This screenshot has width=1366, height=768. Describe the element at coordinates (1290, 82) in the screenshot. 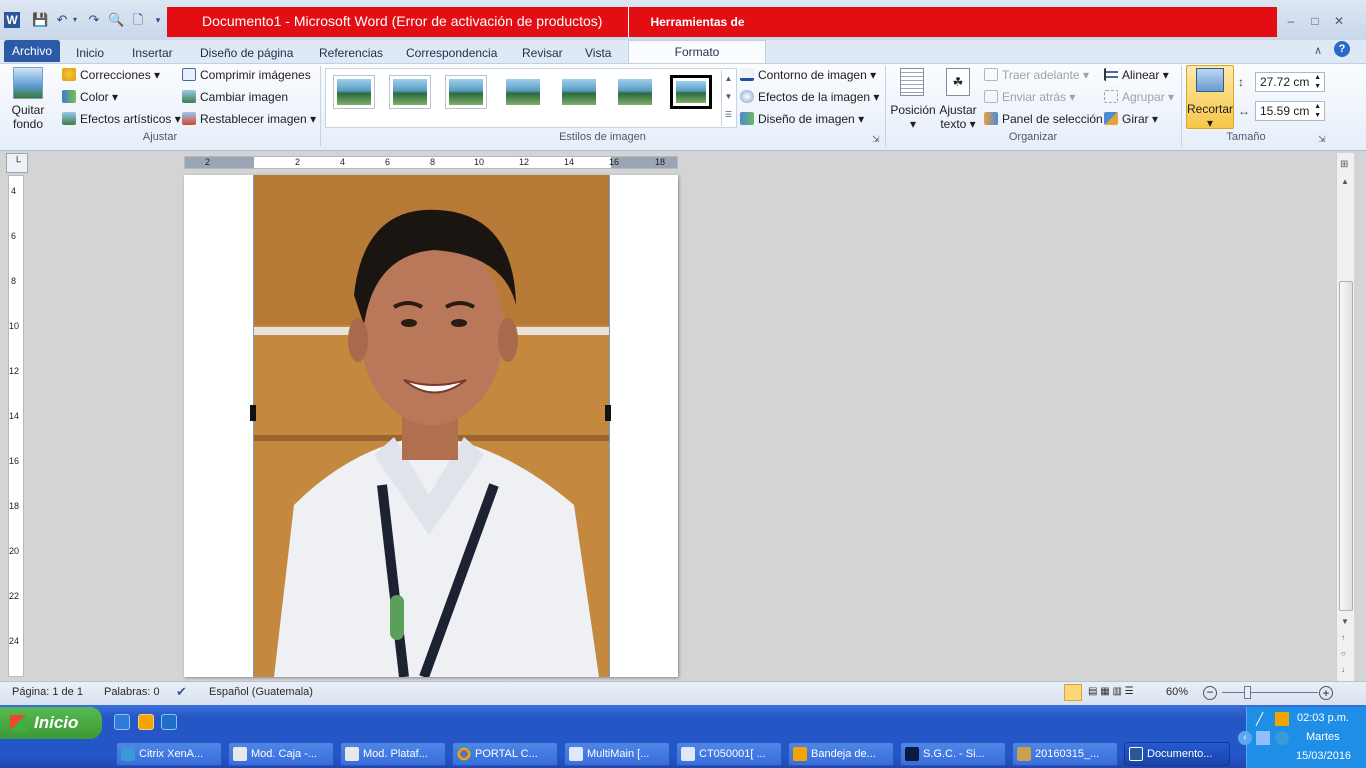

I see `height-input: 27.72 cm ▲ ▼` at that location.